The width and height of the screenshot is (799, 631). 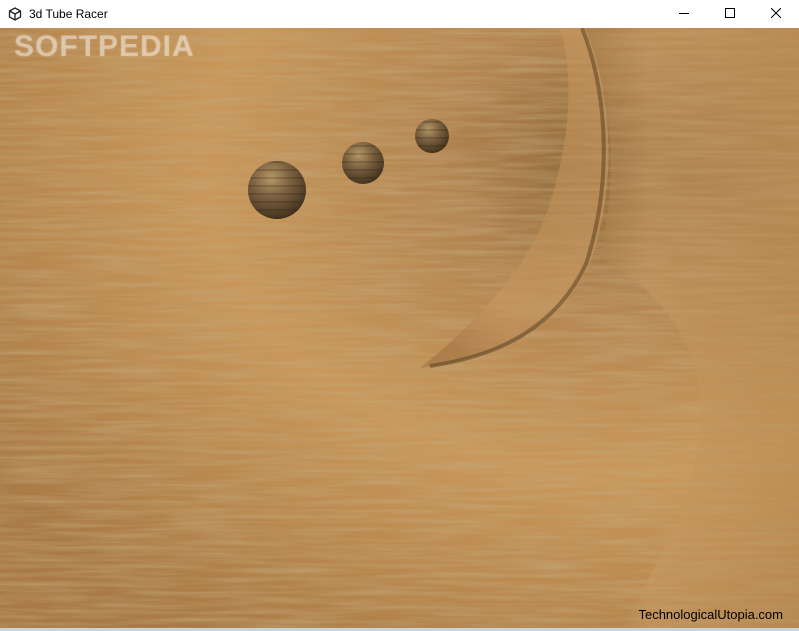 I want to click on close-button, so click(x=776, y=14).